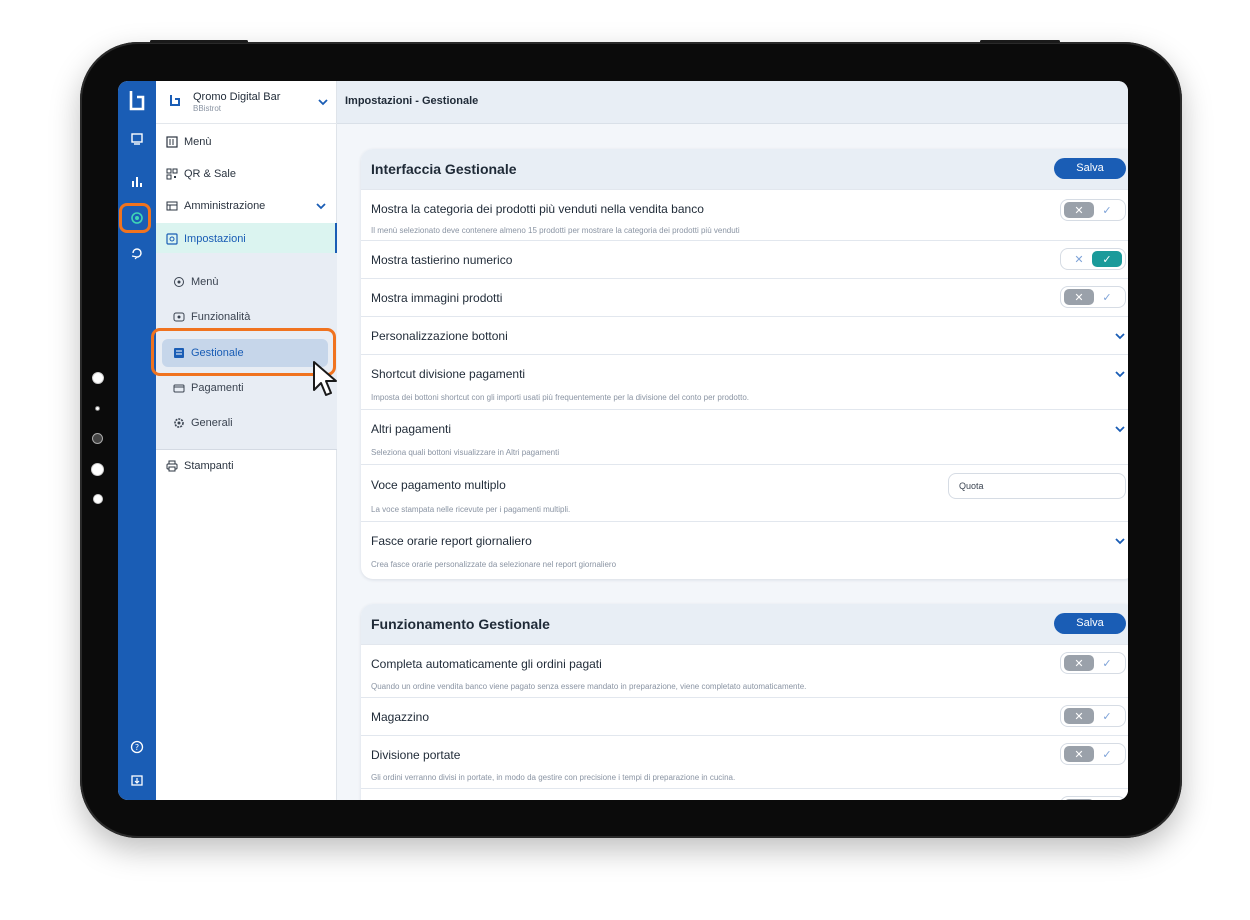 Image resolution: width=1250 pixels, height=920 pixels. What do you see at coordinates (137, 781) in the screenshot?
I see `monitor-icon` at bounding box center [137, 781].